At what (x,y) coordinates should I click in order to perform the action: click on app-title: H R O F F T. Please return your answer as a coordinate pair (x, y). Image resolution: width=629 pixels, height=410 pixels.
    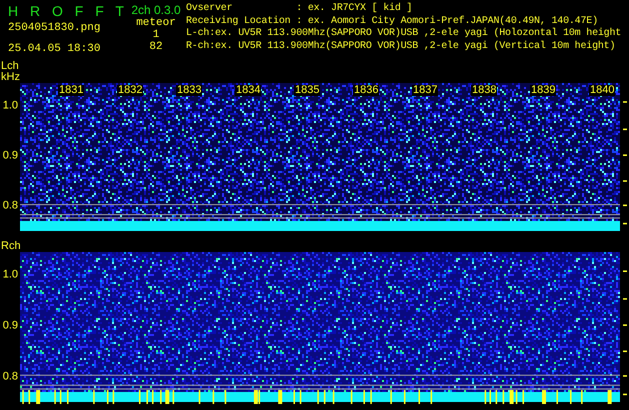
    Looking at the image, I should click on (68, 11).